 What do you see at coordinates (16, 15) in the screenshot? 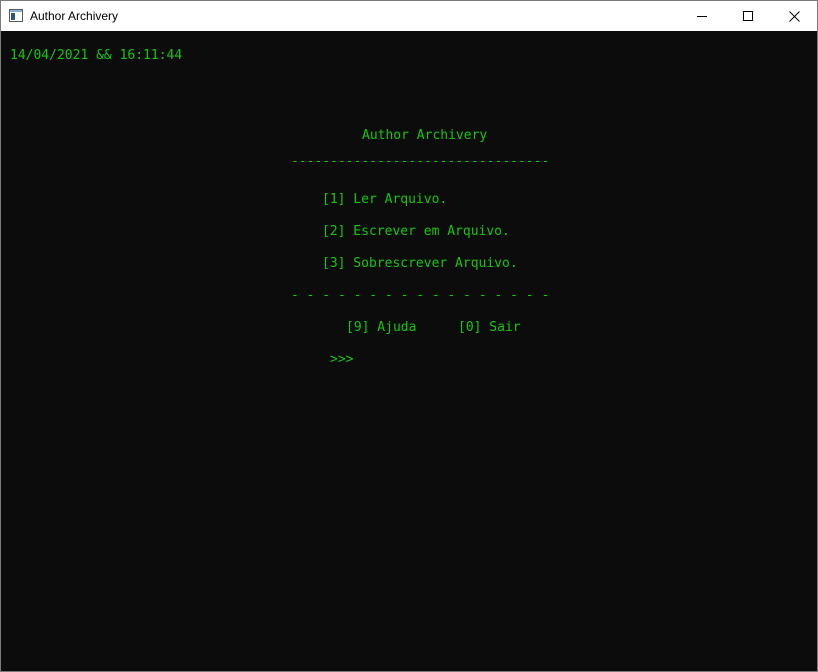
I see `console-app-icon` at bounding box center [16, 15].